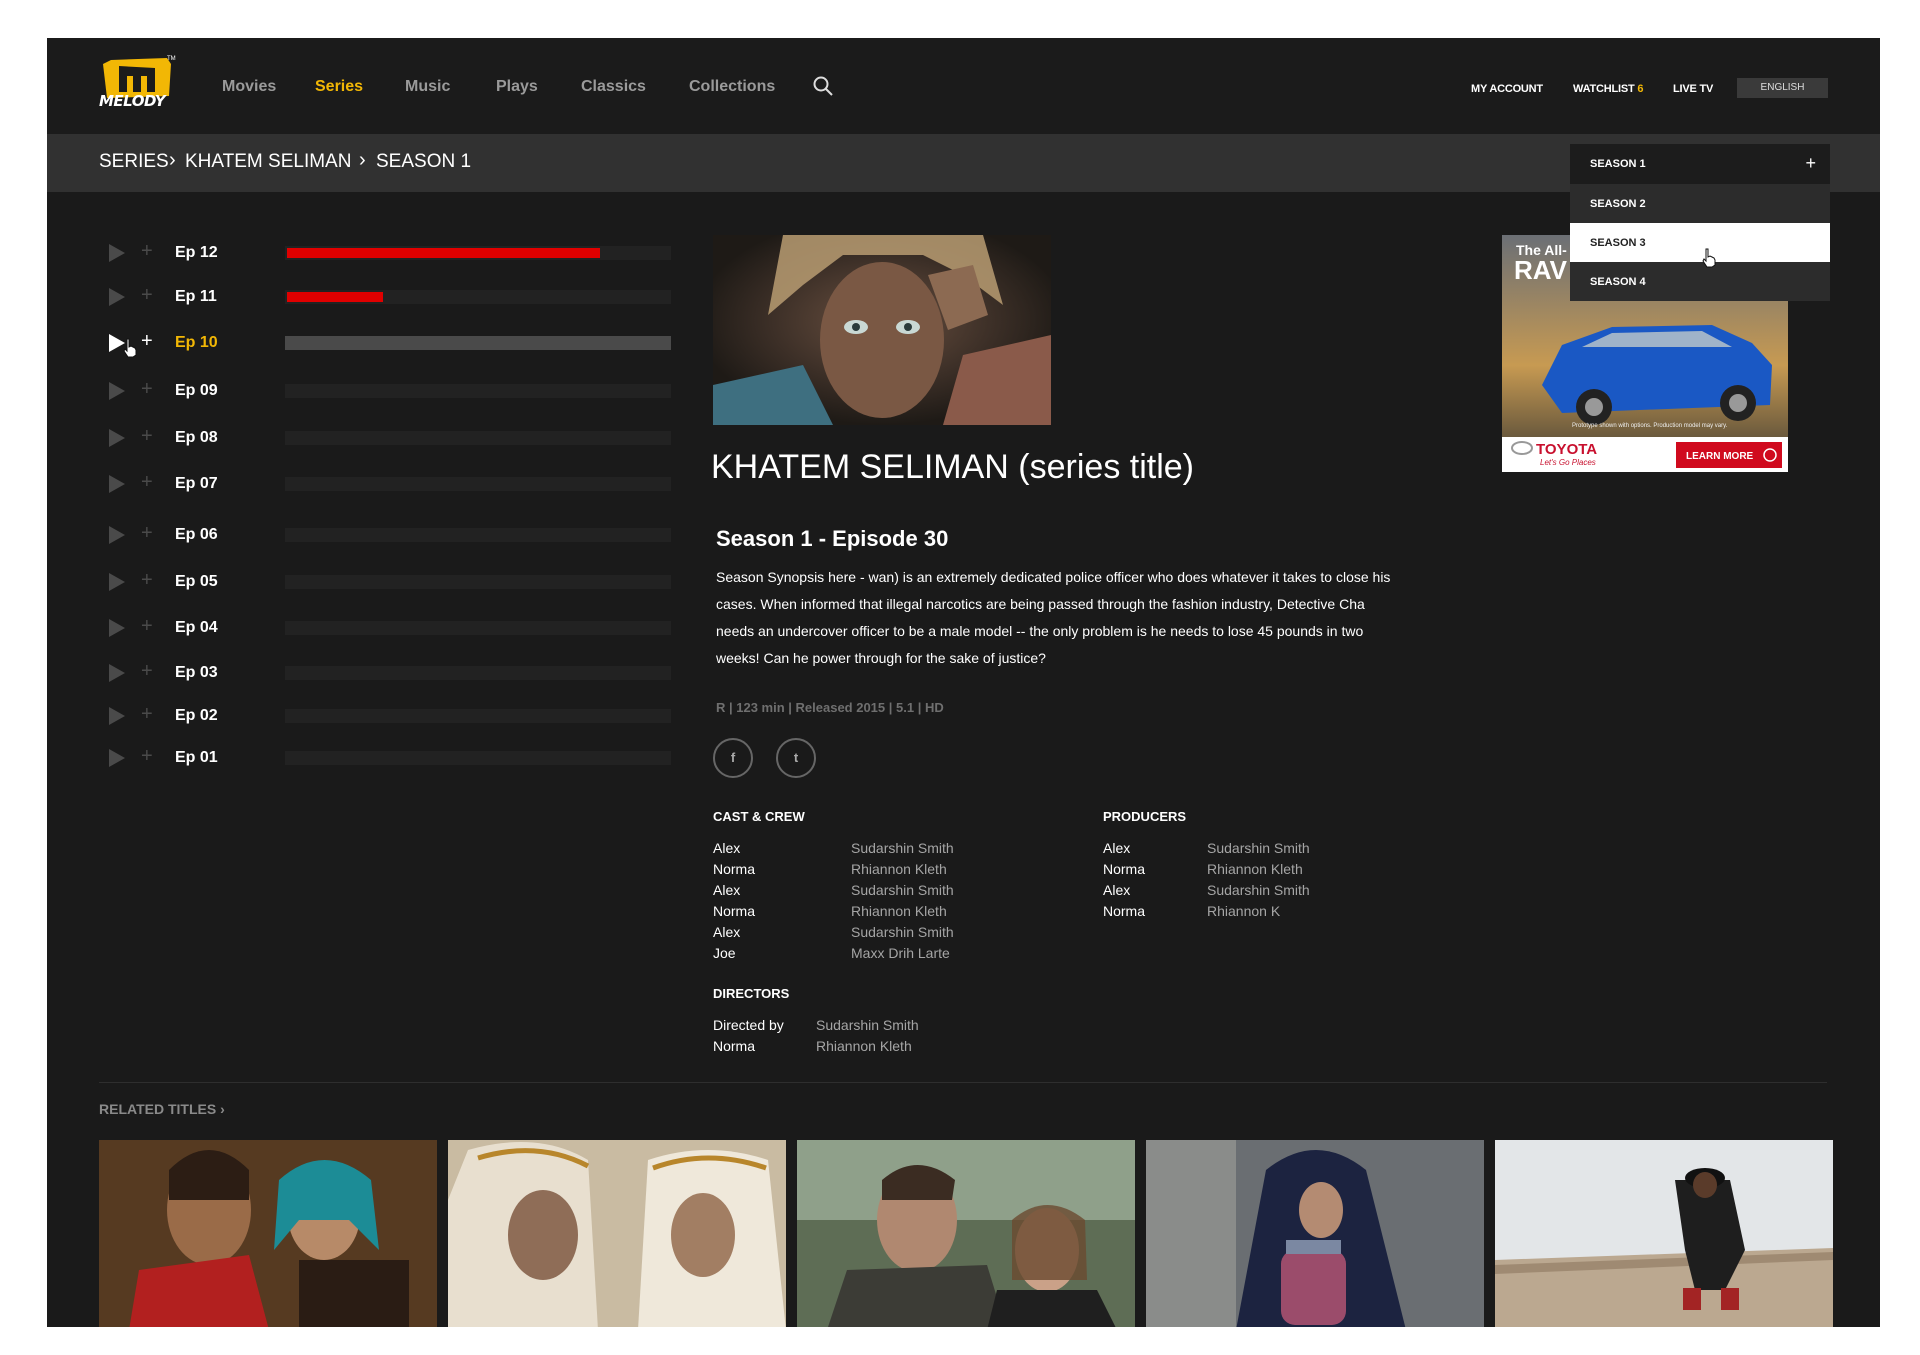 The image size is (1920, 1355). Describe the element at coordinates (196, 391) in the screenshot. I see `episode-label: Ep 09` at that location.